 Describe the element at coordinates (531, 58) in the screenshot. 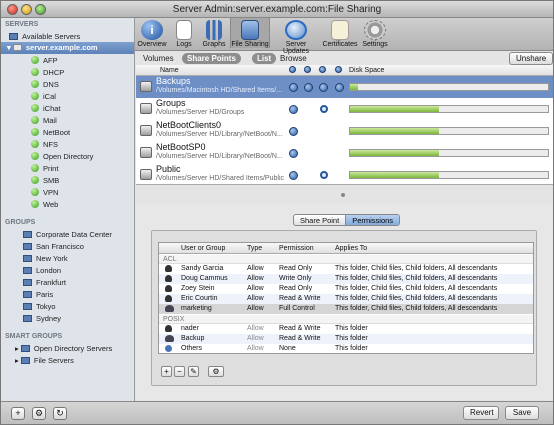

I see `unshare-button: Unshare` at that location.